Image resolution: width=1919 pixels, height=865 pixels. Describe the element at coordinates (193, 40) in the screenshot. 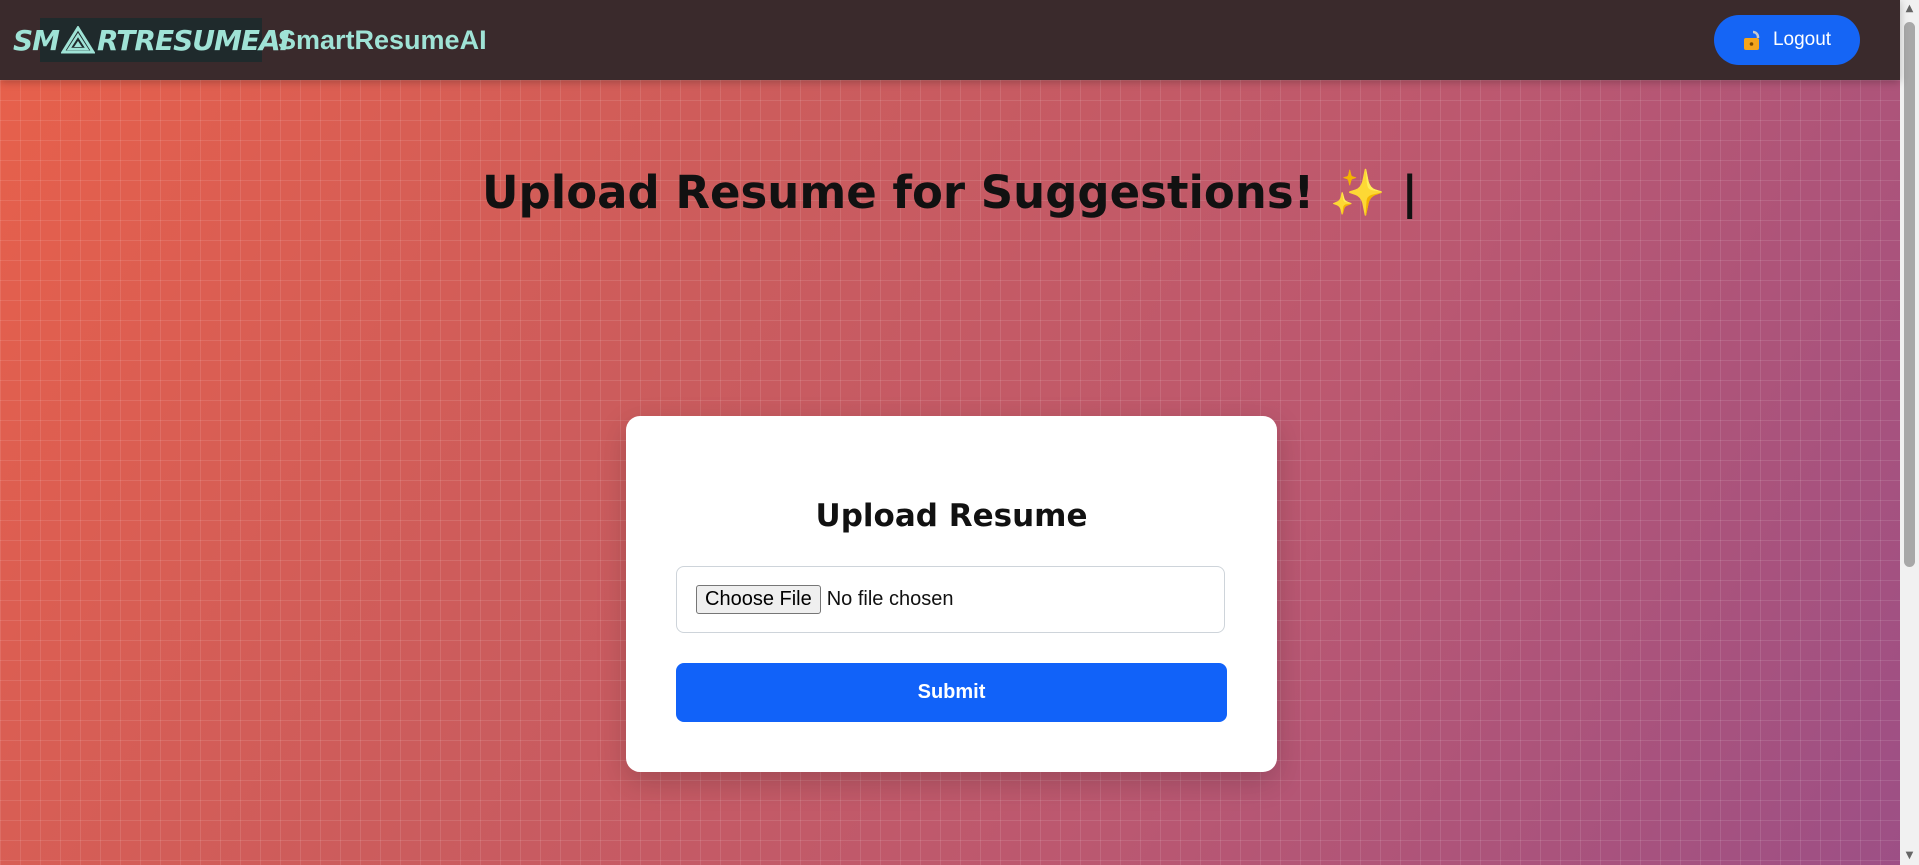

I see `logo-text-right: RTRESUMEAI` at that location.